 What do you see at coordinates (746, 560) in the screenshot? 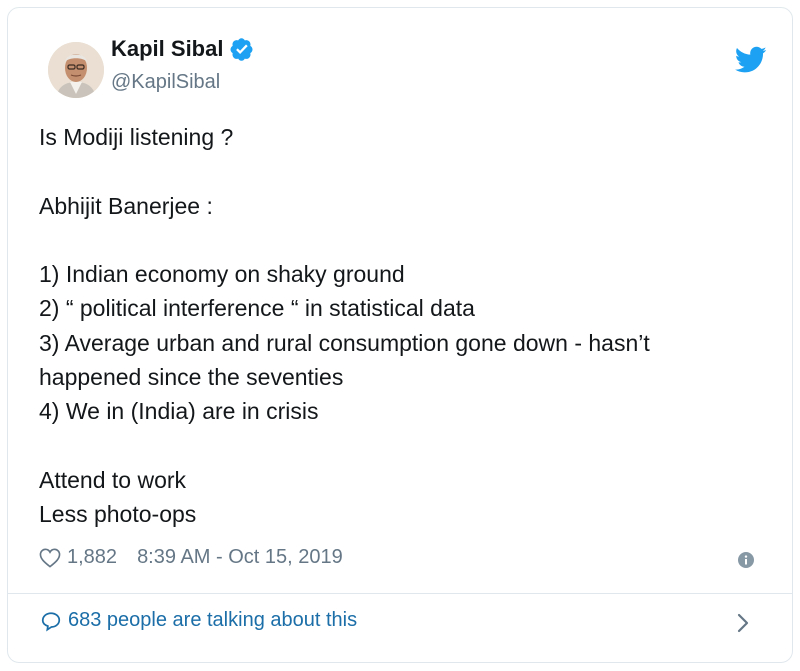
I see `info-icon` at bounding box center [746, 560].